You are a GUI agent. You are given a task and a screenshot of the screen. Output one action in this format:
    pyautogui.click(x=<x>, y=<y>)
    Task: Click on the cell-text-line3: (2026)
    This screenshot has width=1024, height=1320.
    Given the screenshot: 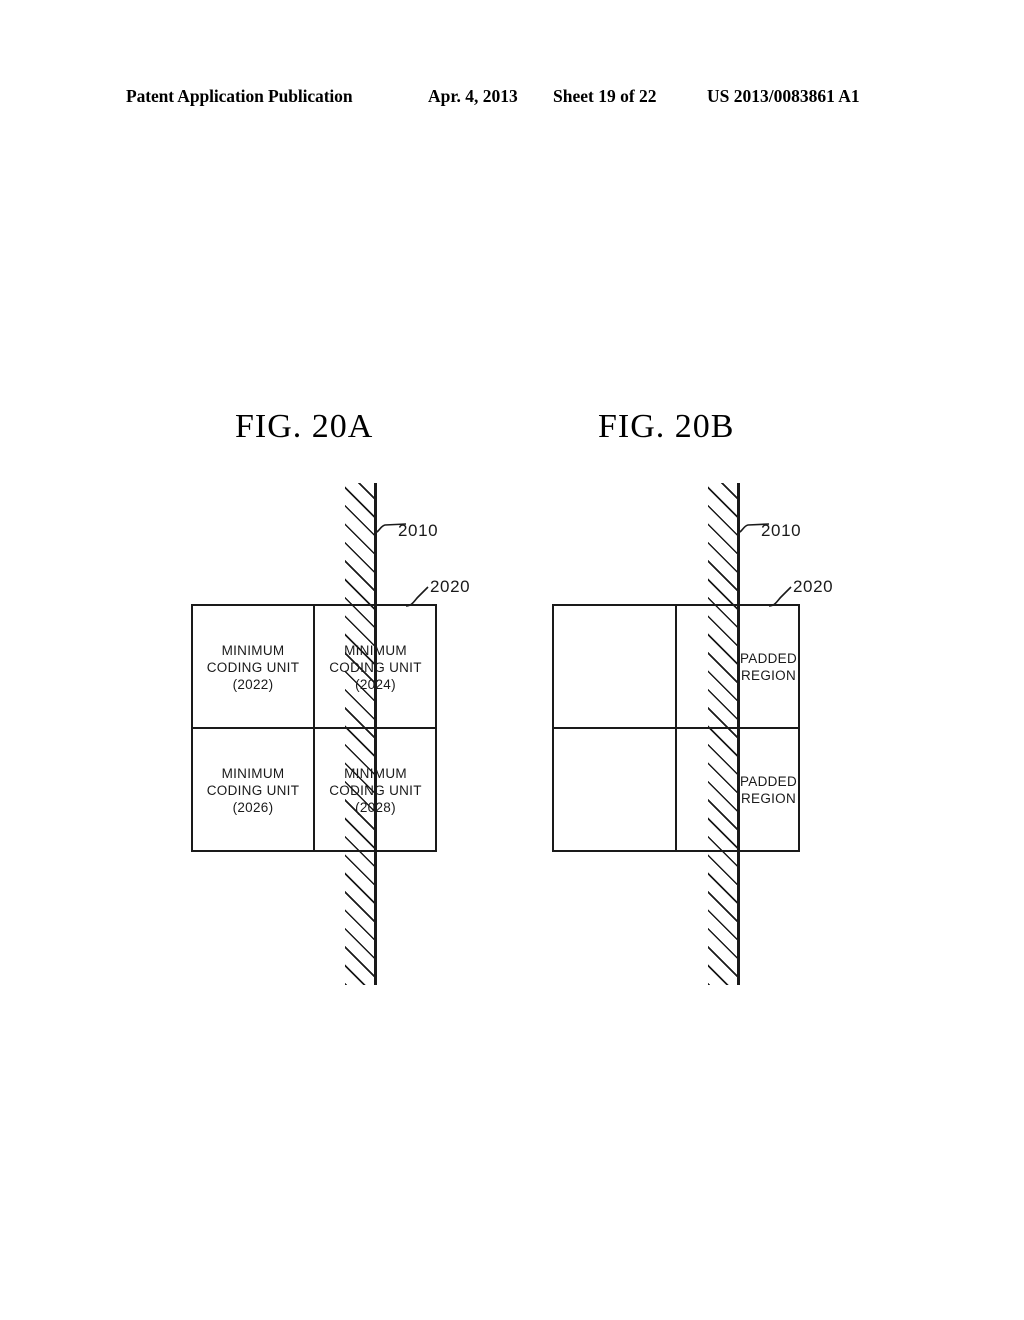 What is the action you would take?
    pyautogui.click(x=253, y=807)
    